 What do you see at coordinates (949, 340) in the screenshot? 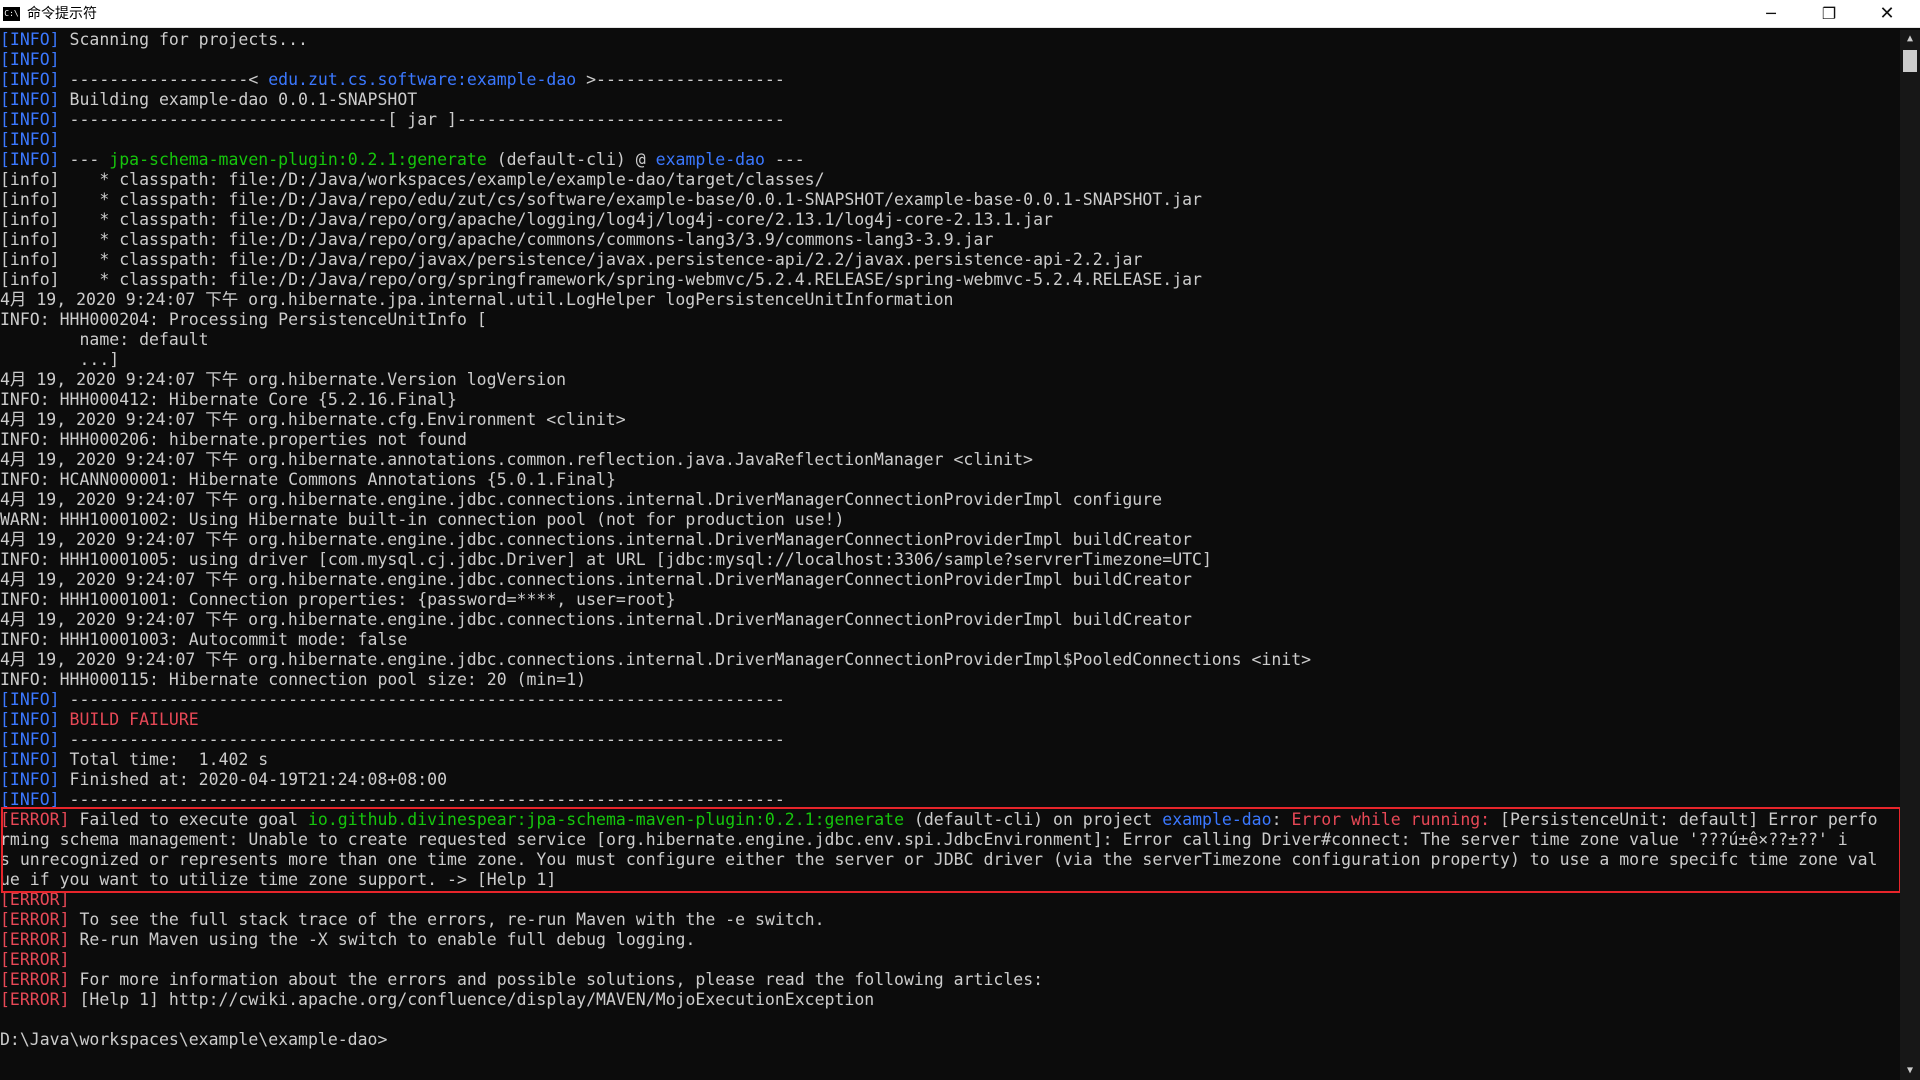
I see `console-line: name: default` at bounding box center [949, 340].